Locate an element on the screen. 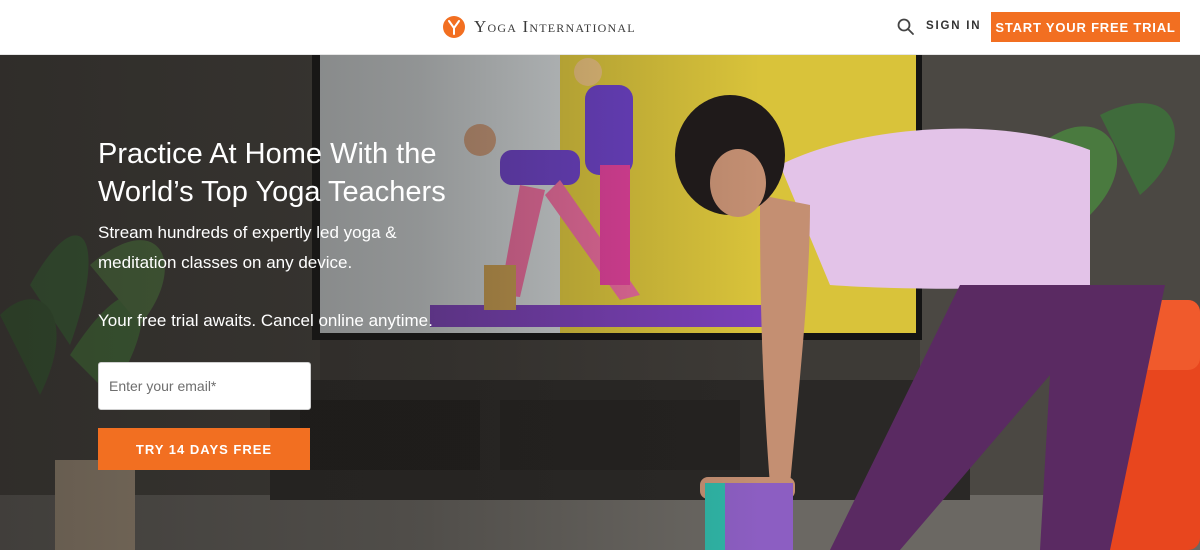 This screenshot has width=1200, height=550. email-input is located at coordinates (204, 386).